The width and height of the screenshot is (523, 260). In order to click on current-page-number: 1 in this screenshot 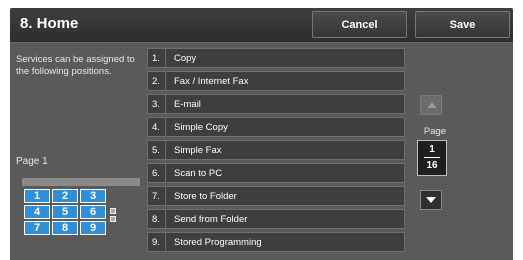, I will do `click(432, 149)`.